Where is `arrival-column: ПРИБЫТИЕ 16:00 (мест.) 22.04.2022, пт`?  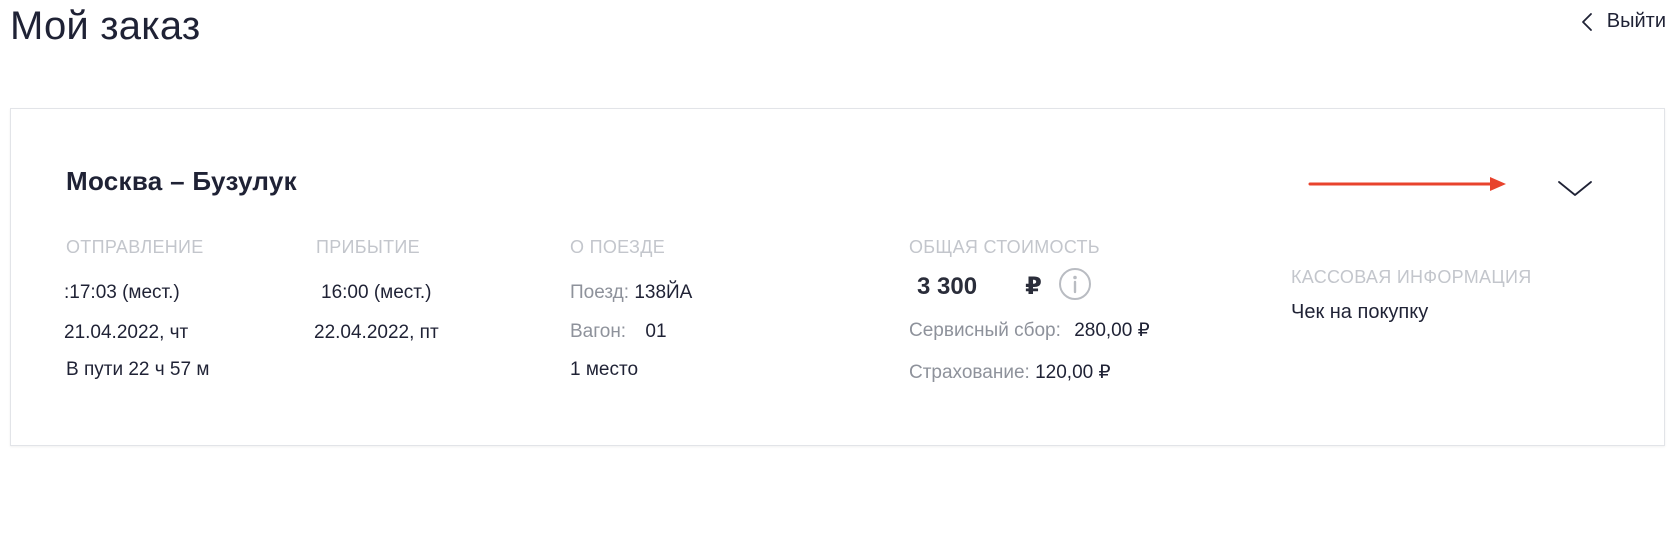
arrival-column: ПРИБЫТИЕ 16:00 (мест.) 22.04.2022, пт is located at coordinates (376, 290).